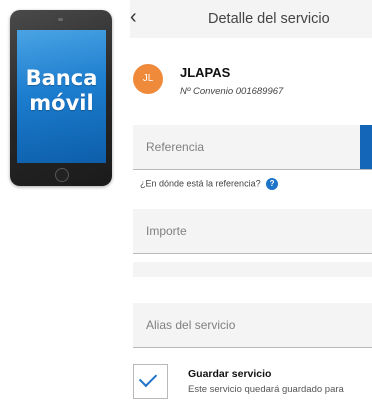 The image size is (372, 403). Describe the element at coordinates (366, 147) in the screenshot. I see `referencia-accent-bar` at that location.